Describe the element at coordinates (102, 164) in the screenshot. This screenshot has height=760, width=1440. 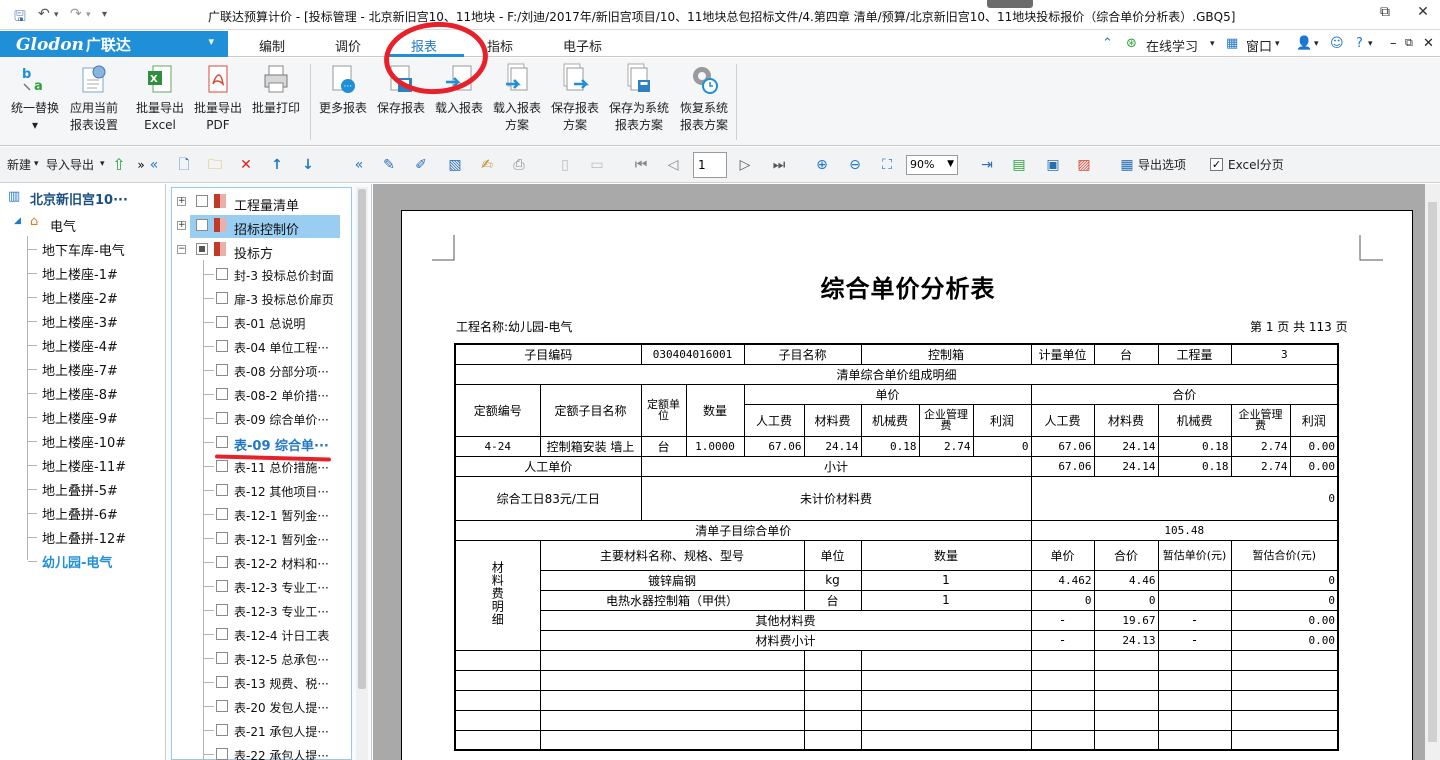
I see `import-export-dropdown-icon: ▾` at that location.